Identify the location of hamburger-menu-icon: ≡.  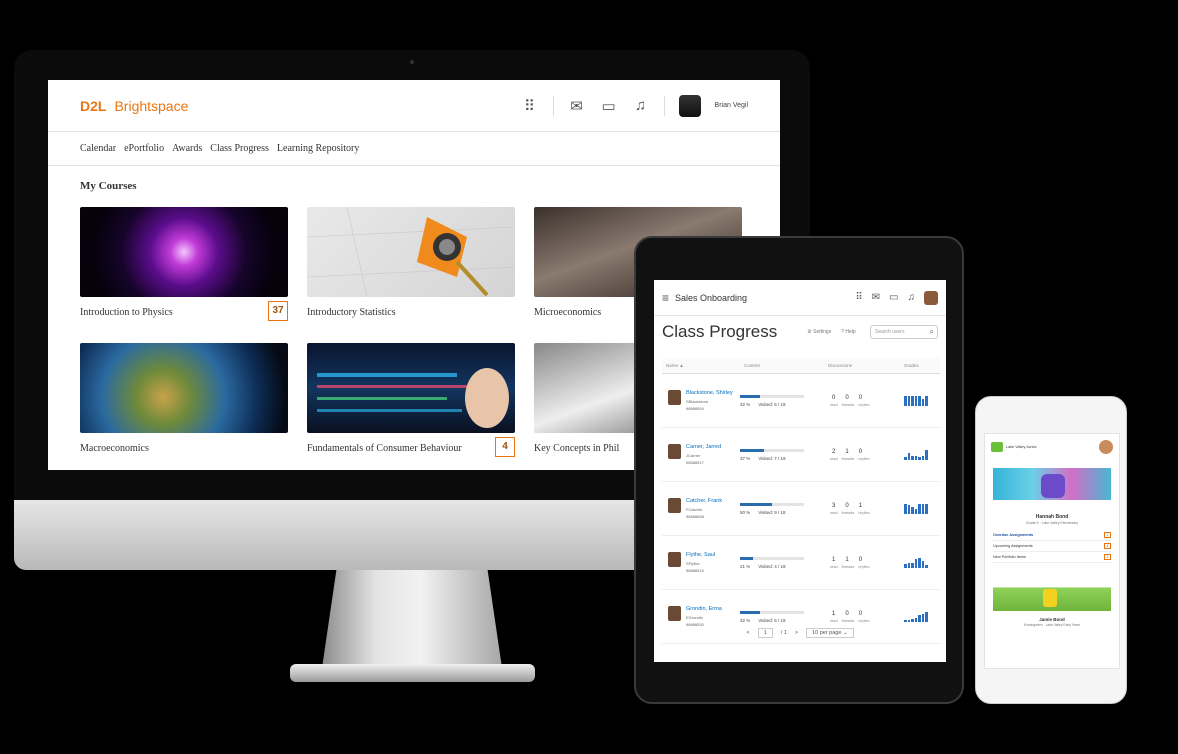
(665, 298).